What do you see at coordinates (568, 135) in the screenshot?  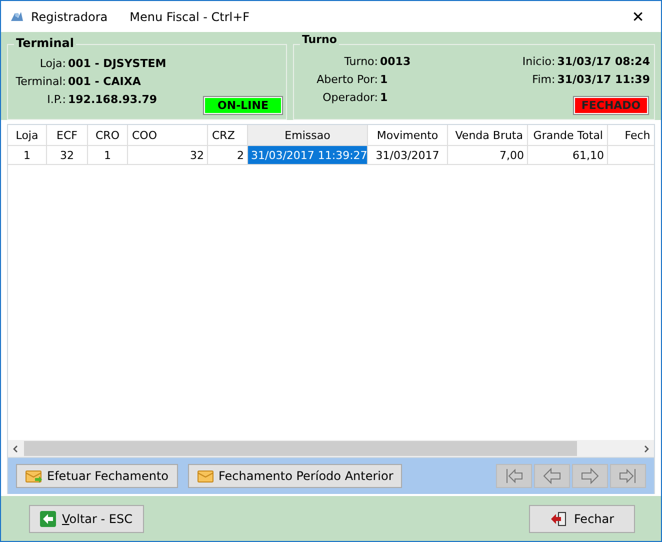 I see `column-header: Grande Total` at bounding box center [568, 135].